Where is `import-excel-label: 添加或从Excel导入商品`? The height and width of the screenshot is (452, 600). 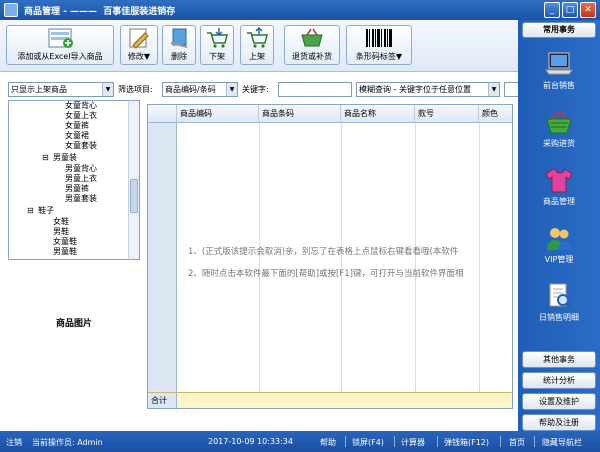
import-excel-label: 添加或从Excel导入商品 is located at coordinates (60, 56).